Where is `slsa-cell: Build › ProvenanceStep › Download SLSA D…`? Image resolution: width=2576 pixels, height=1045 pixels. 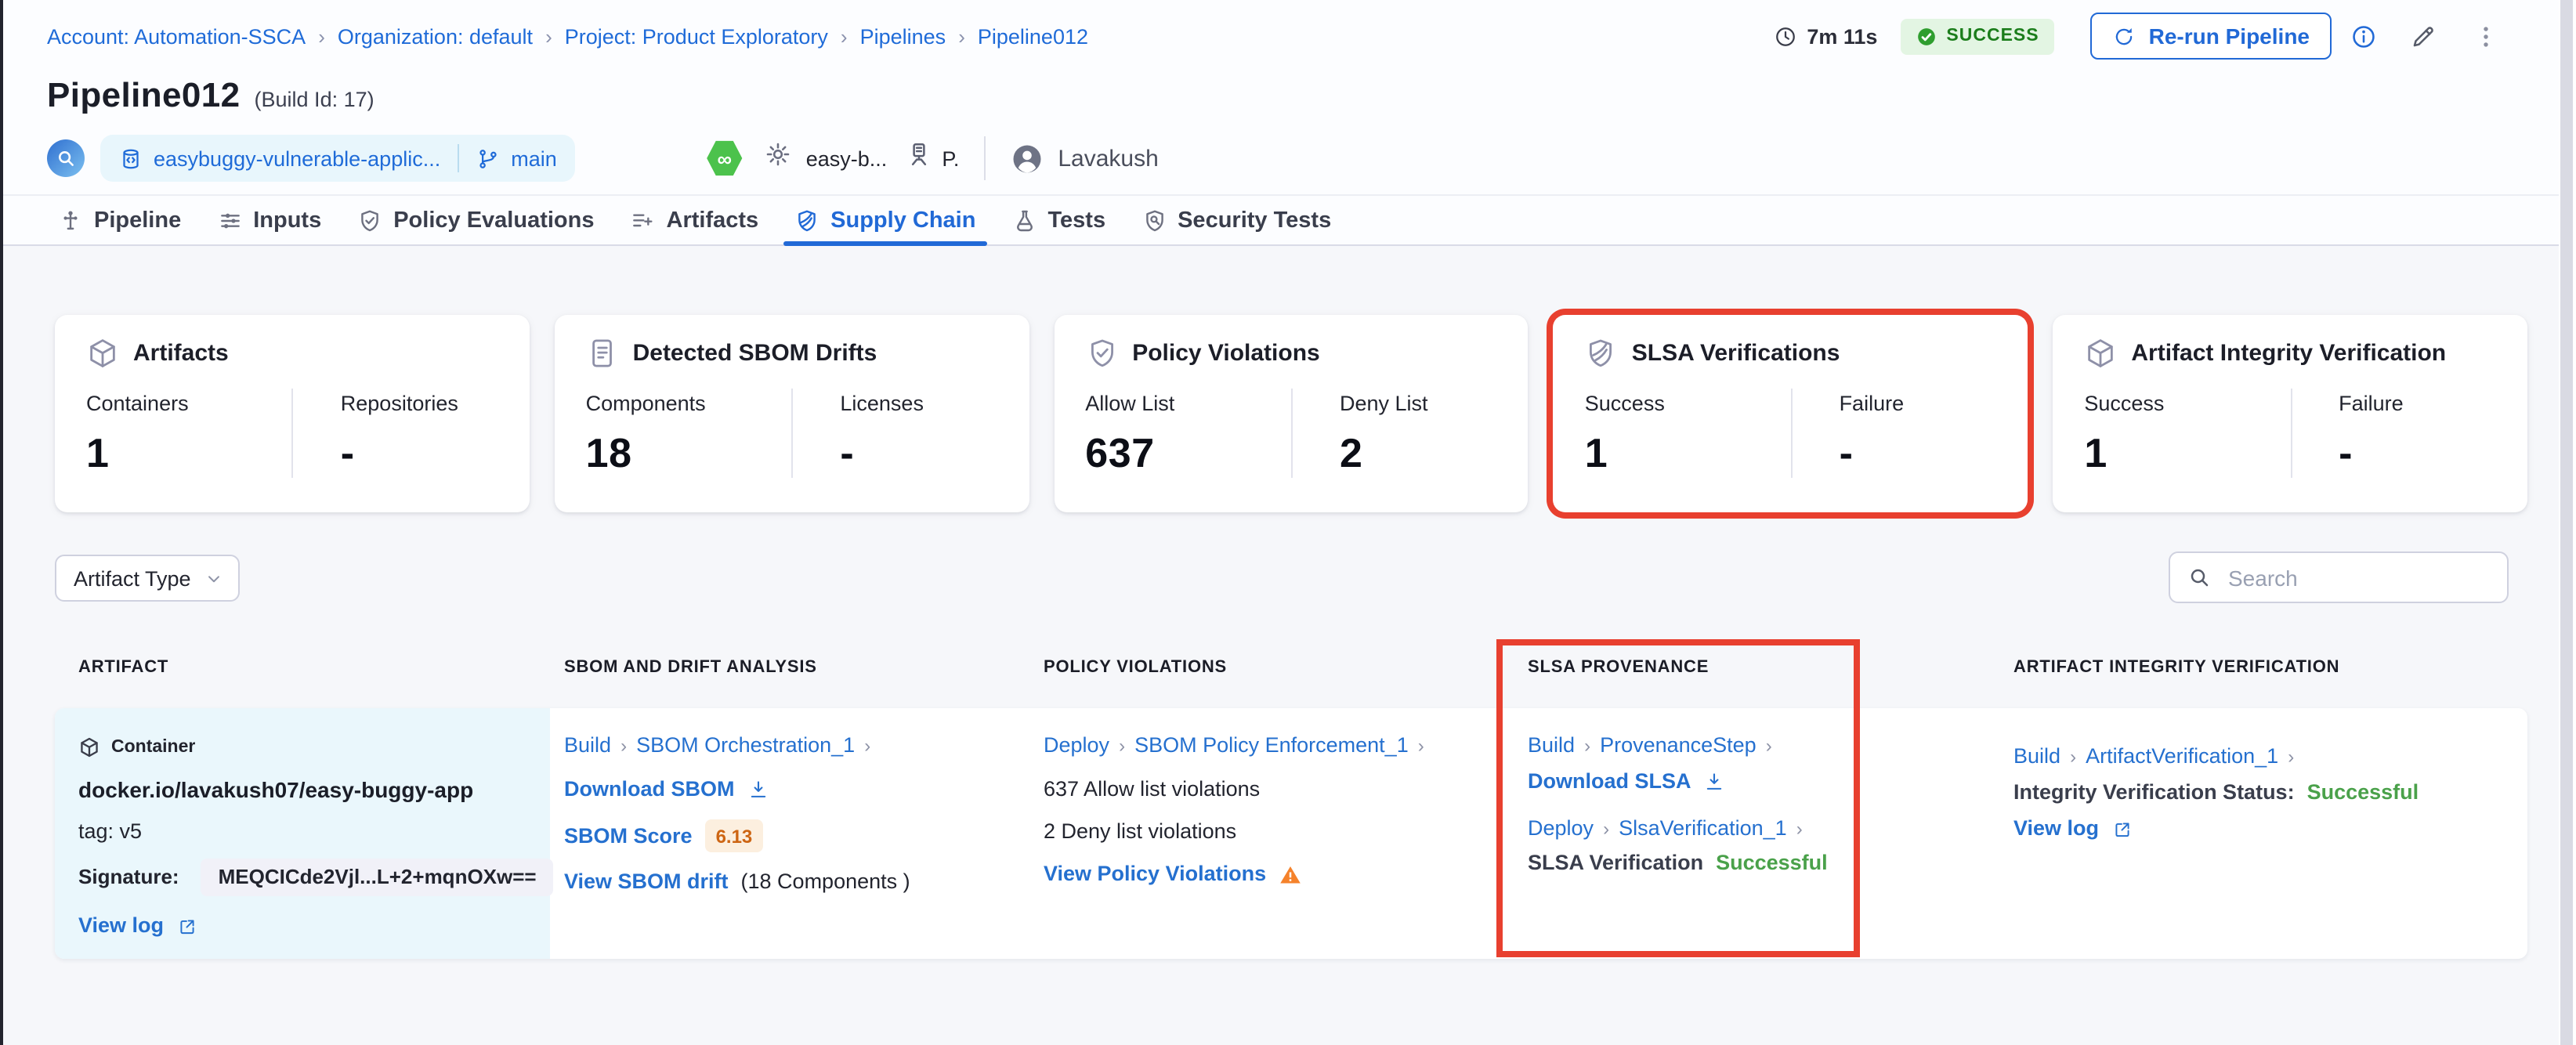
slsa-cell: Build › ProvenanceStep › Download SLSA D… is located at coordinates (1756, 833).